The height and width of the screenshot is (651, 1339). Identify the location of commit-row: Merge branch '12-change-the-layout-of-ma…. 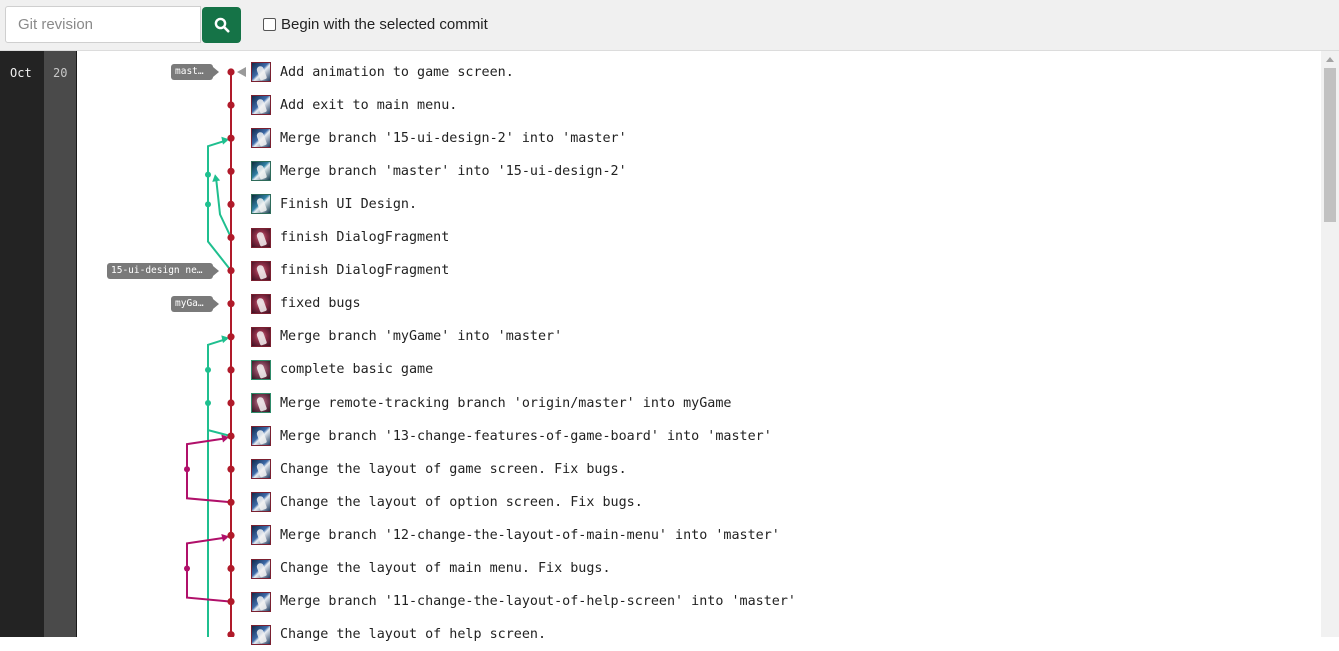
(515, 535).